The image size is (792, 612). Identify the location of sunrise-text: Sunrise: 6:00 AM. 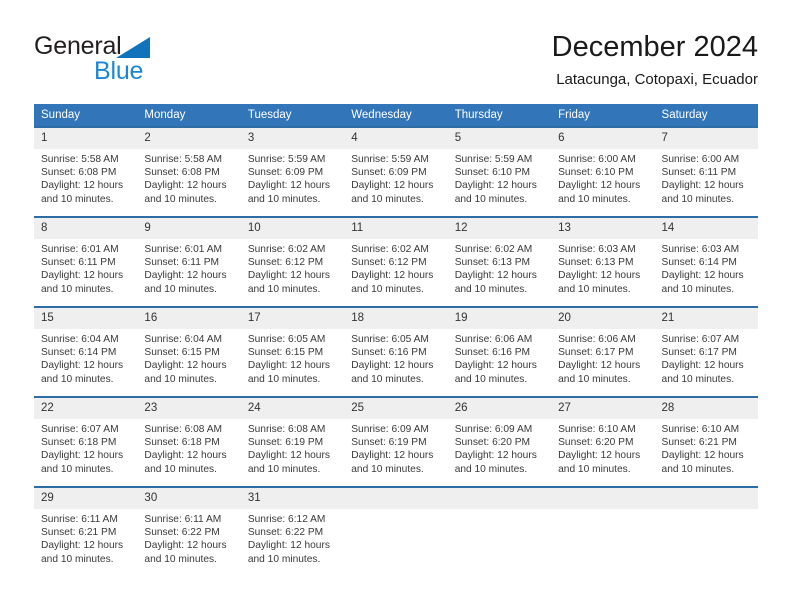
(700, 159).